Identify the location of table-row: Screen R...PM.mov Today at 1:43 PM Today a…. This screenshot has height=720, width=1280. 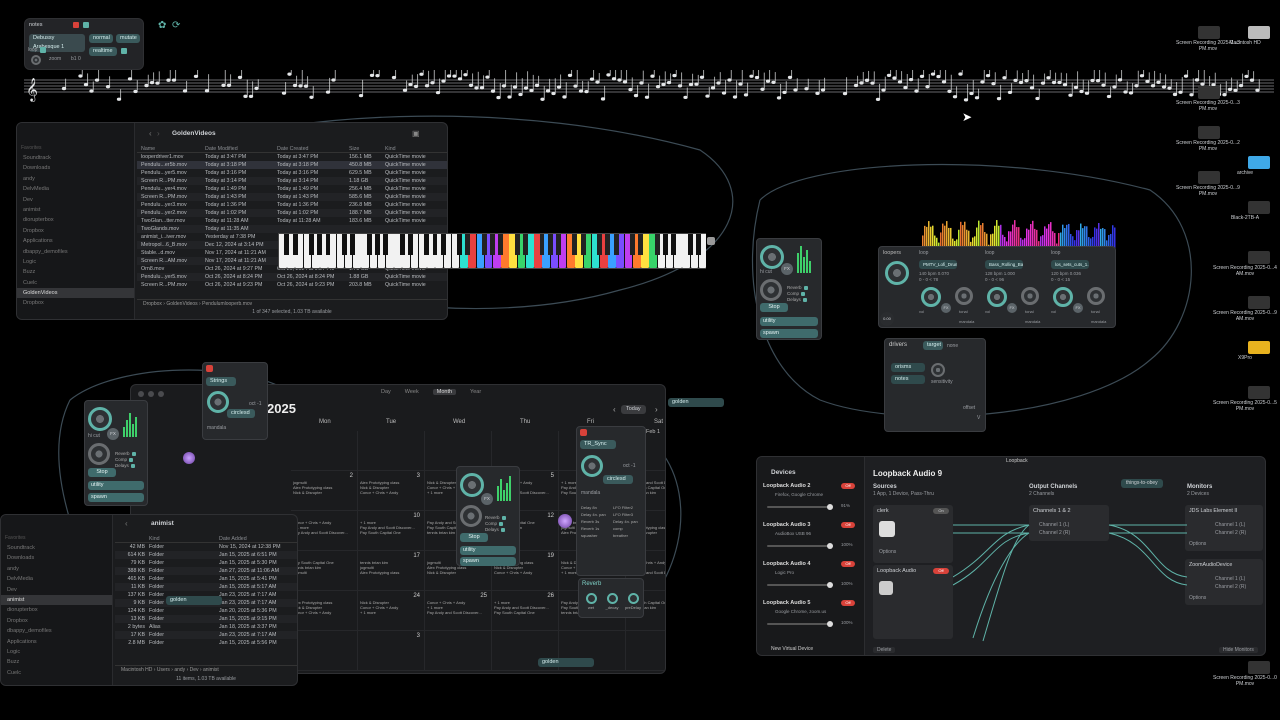
(292, 197).